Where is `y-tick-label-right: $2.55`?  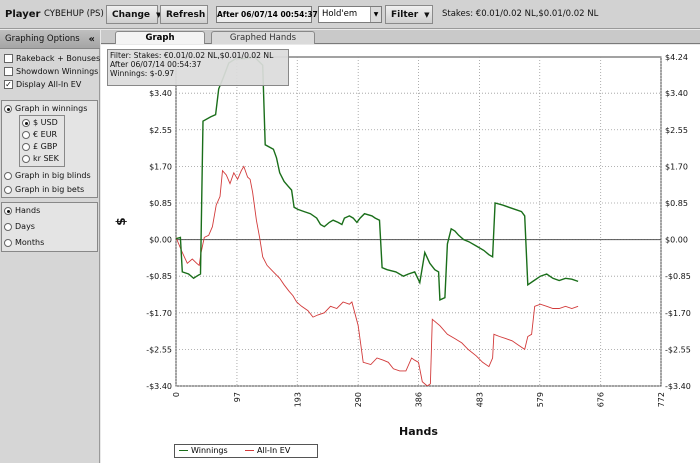 y-tick-label-right: $2.55 is located at coordinates (676, 130).